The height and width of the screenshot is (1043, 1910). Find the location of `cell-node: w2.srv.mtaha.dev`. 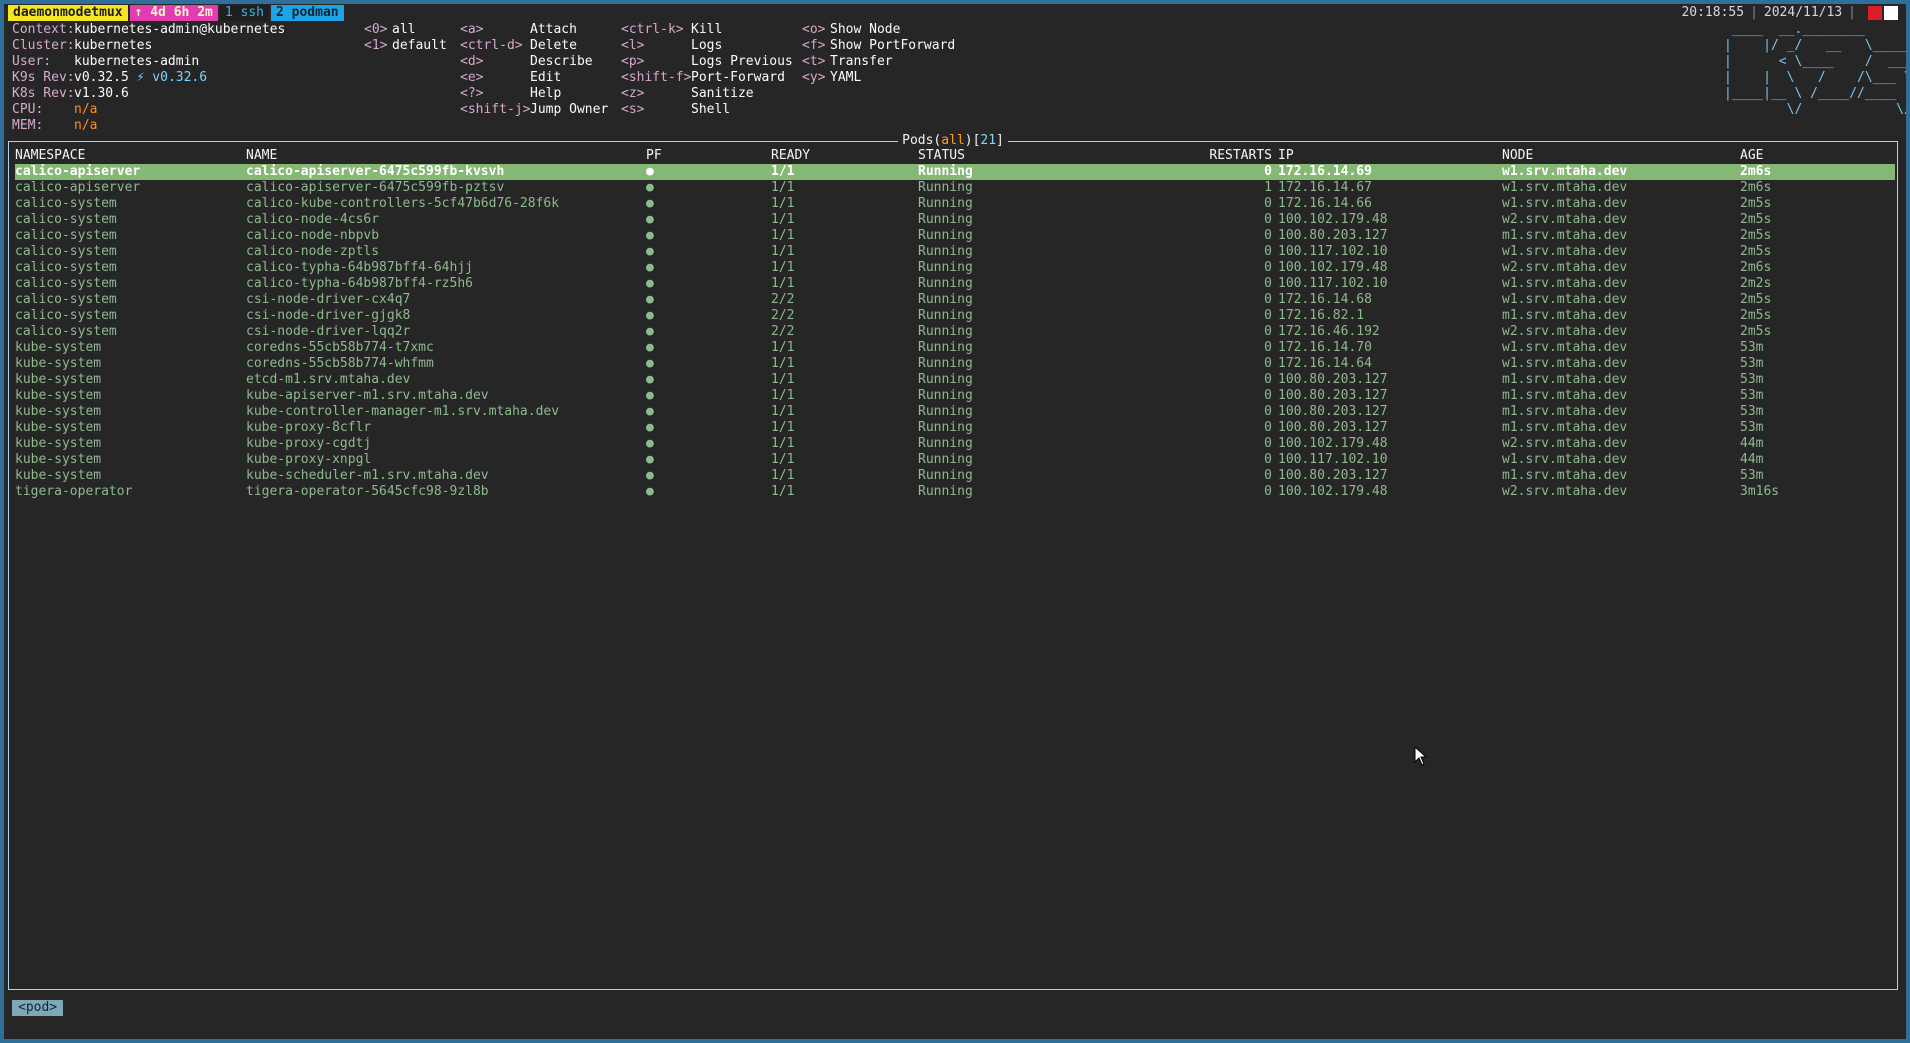

cell-node: w2.srv.mtaha.dev is located at coordinates (1565, 443).